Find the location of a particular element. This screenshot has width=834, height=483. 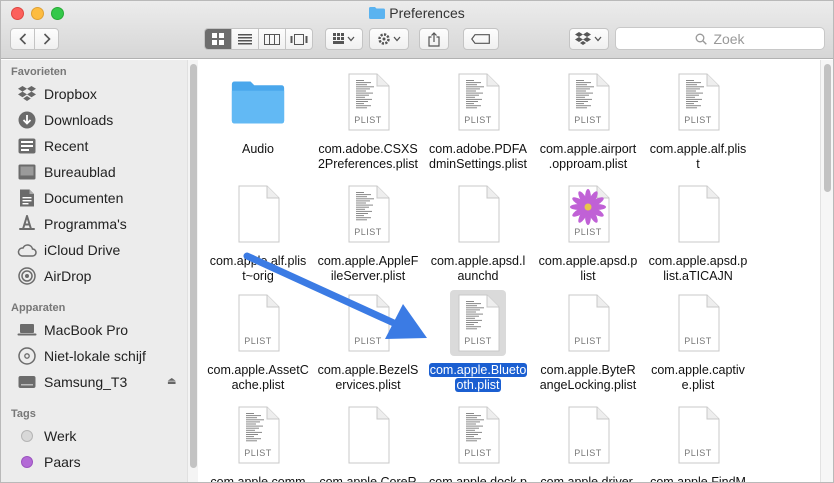

file-item: PLIST com.apple.AssetC ache.plist is located at coordinates (258, 339).